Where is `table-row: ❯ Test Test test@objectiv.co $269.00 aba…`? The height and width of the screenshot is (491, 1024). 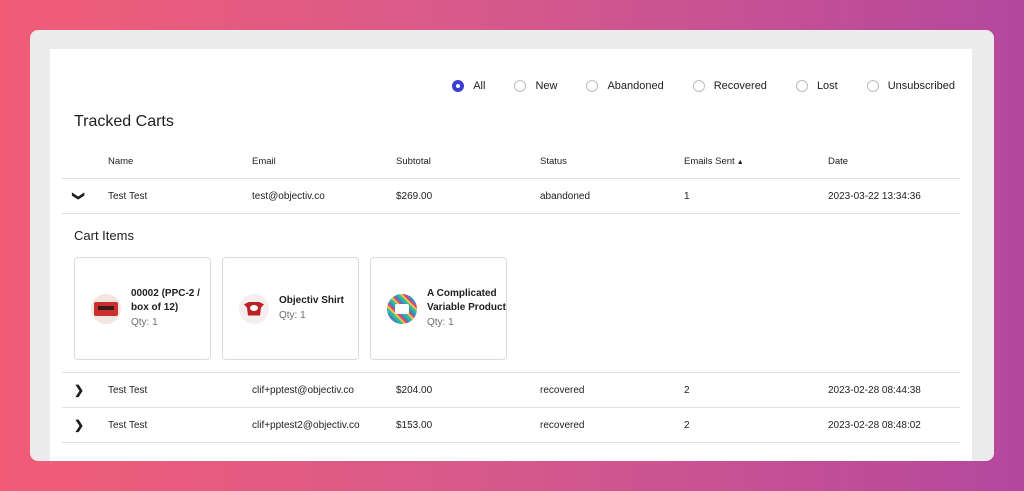
table-row: ❯ Test Test test@objectiv.co $269.00 aba… is located at coordinates (511, 196).